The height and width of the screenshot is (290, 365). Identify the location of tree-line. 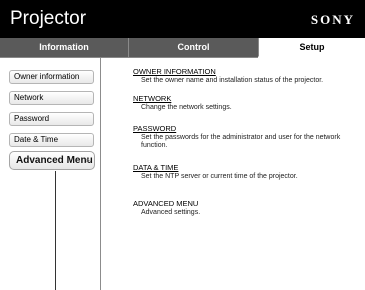
(55, 230).